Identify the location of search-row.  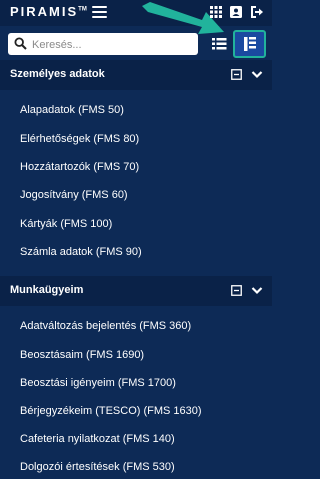
(136, 45).